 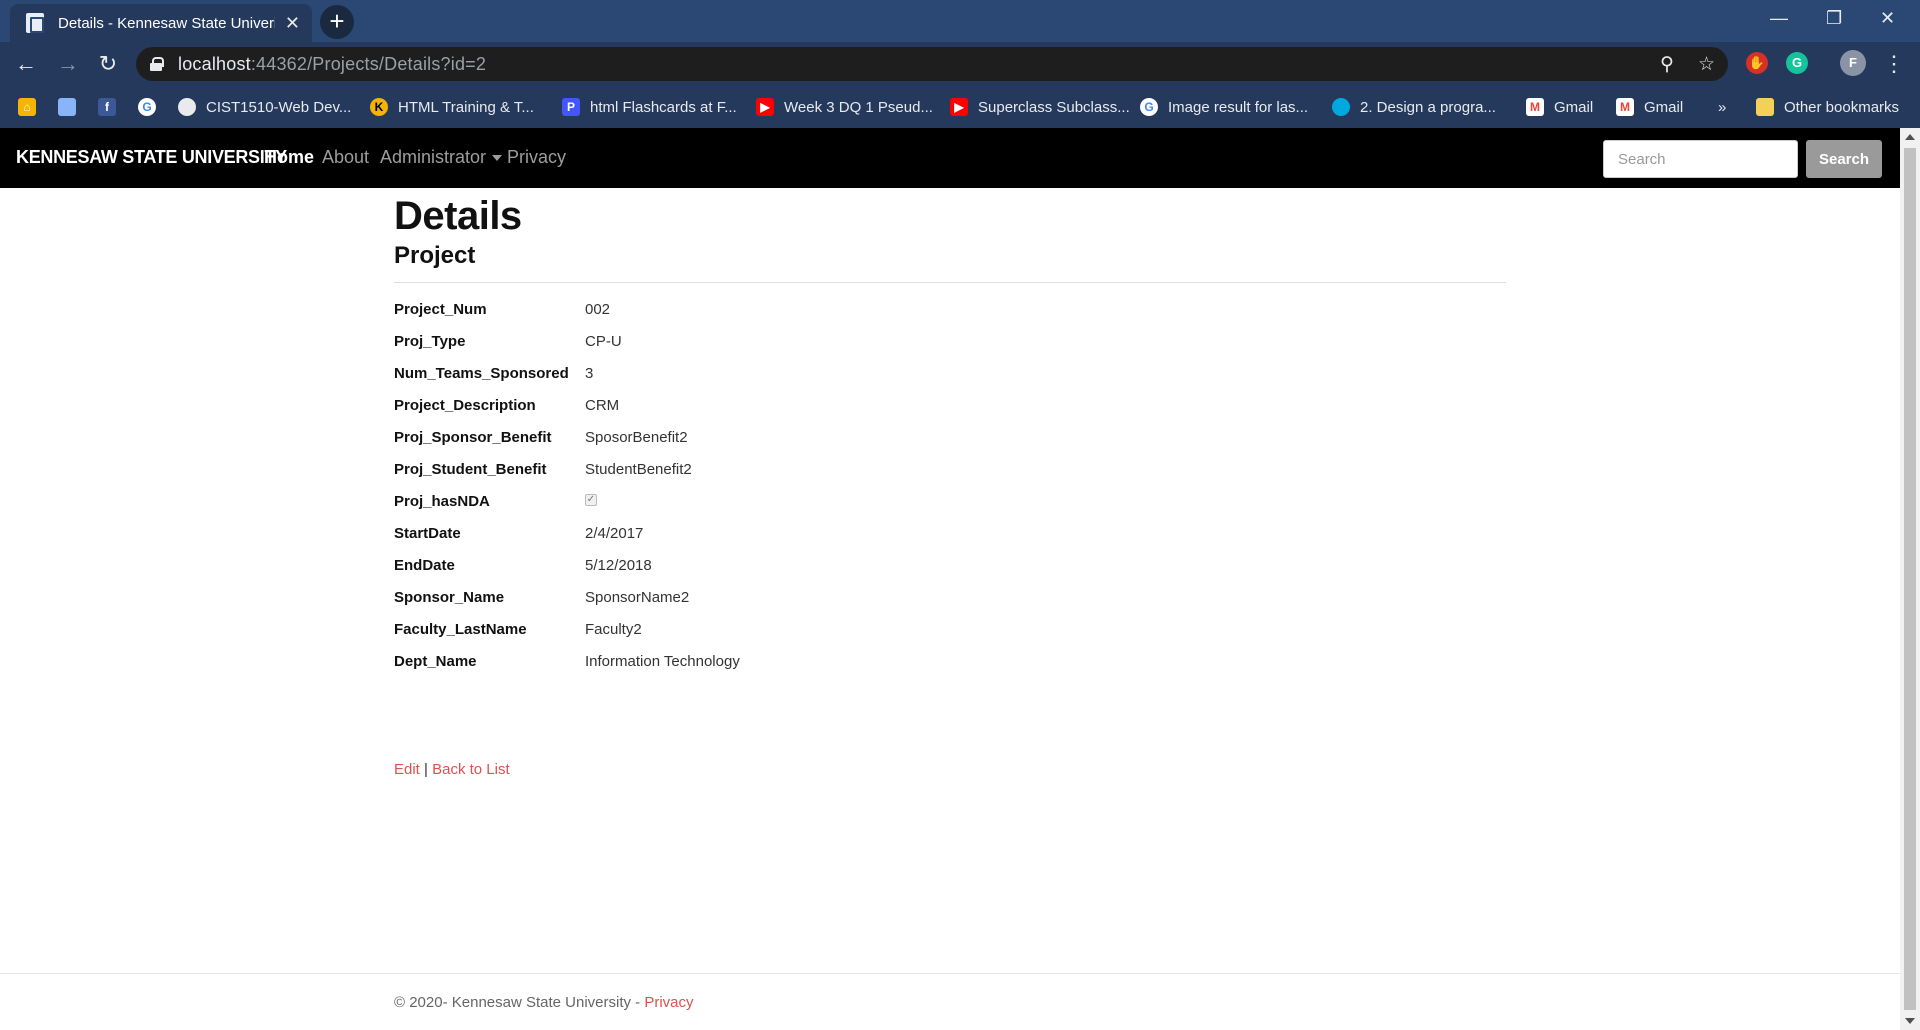 What do you see at coordinates (1834, 18) in the screenshot?
I see `restore-icon: ❐` at bounding box center [1834, 18].